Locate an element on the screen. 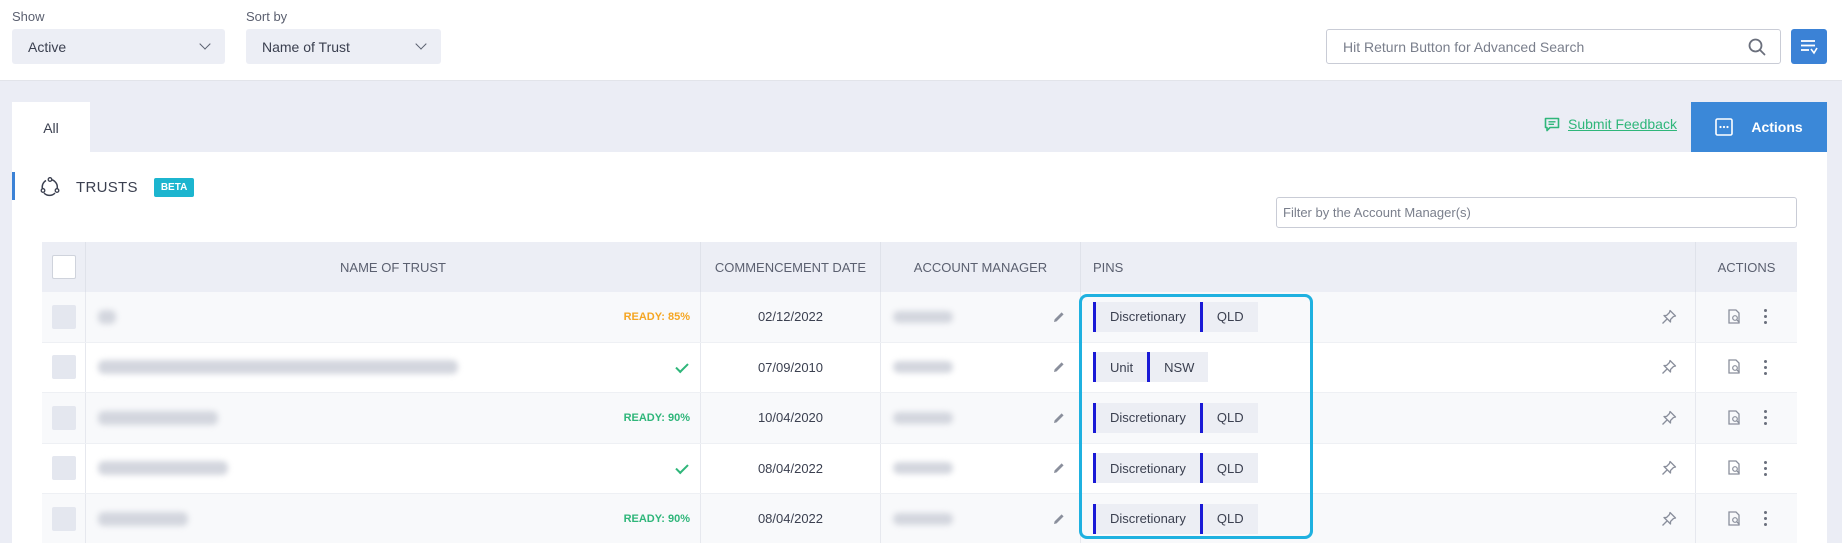  col-pins: PINS is located at coordinates (1388, 267).